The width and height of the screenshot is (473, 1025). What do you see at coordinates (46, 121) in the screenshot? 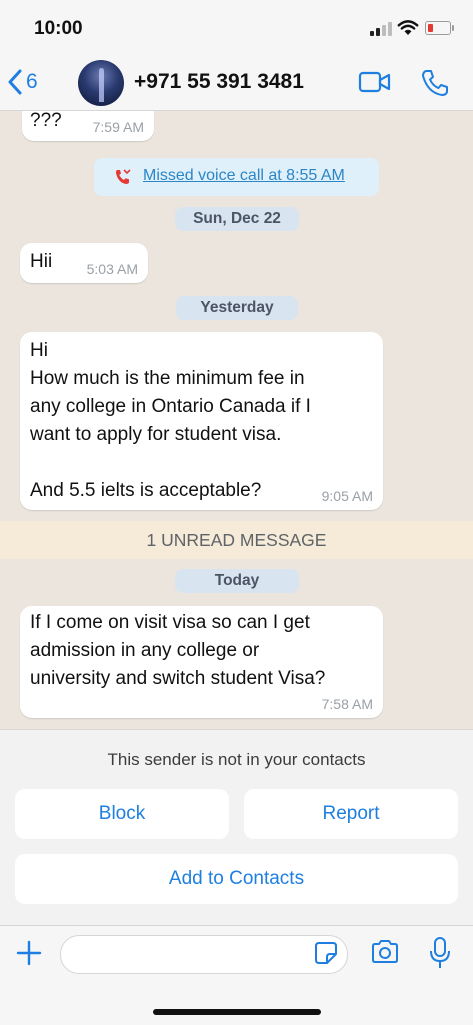
I see `message-text: ???` at bounding box center [46, 121].